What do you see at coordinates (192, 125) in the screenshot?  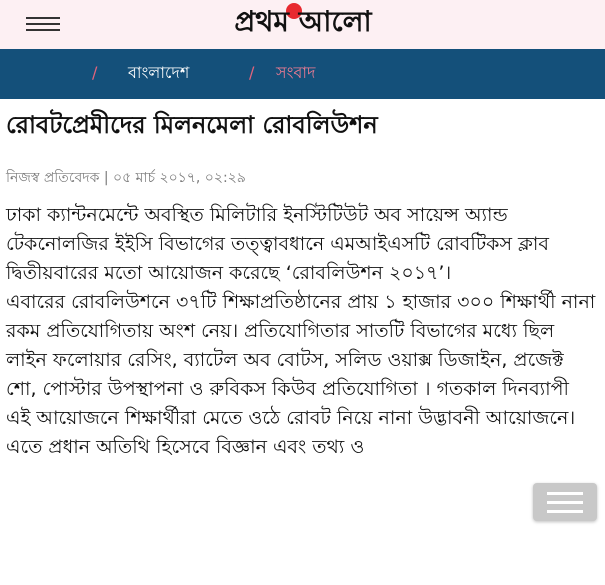 I see `article-title: রোবটপ্রেমীদের মিলনমেলা রোবলিউশন` at bounding box center [192, 125].